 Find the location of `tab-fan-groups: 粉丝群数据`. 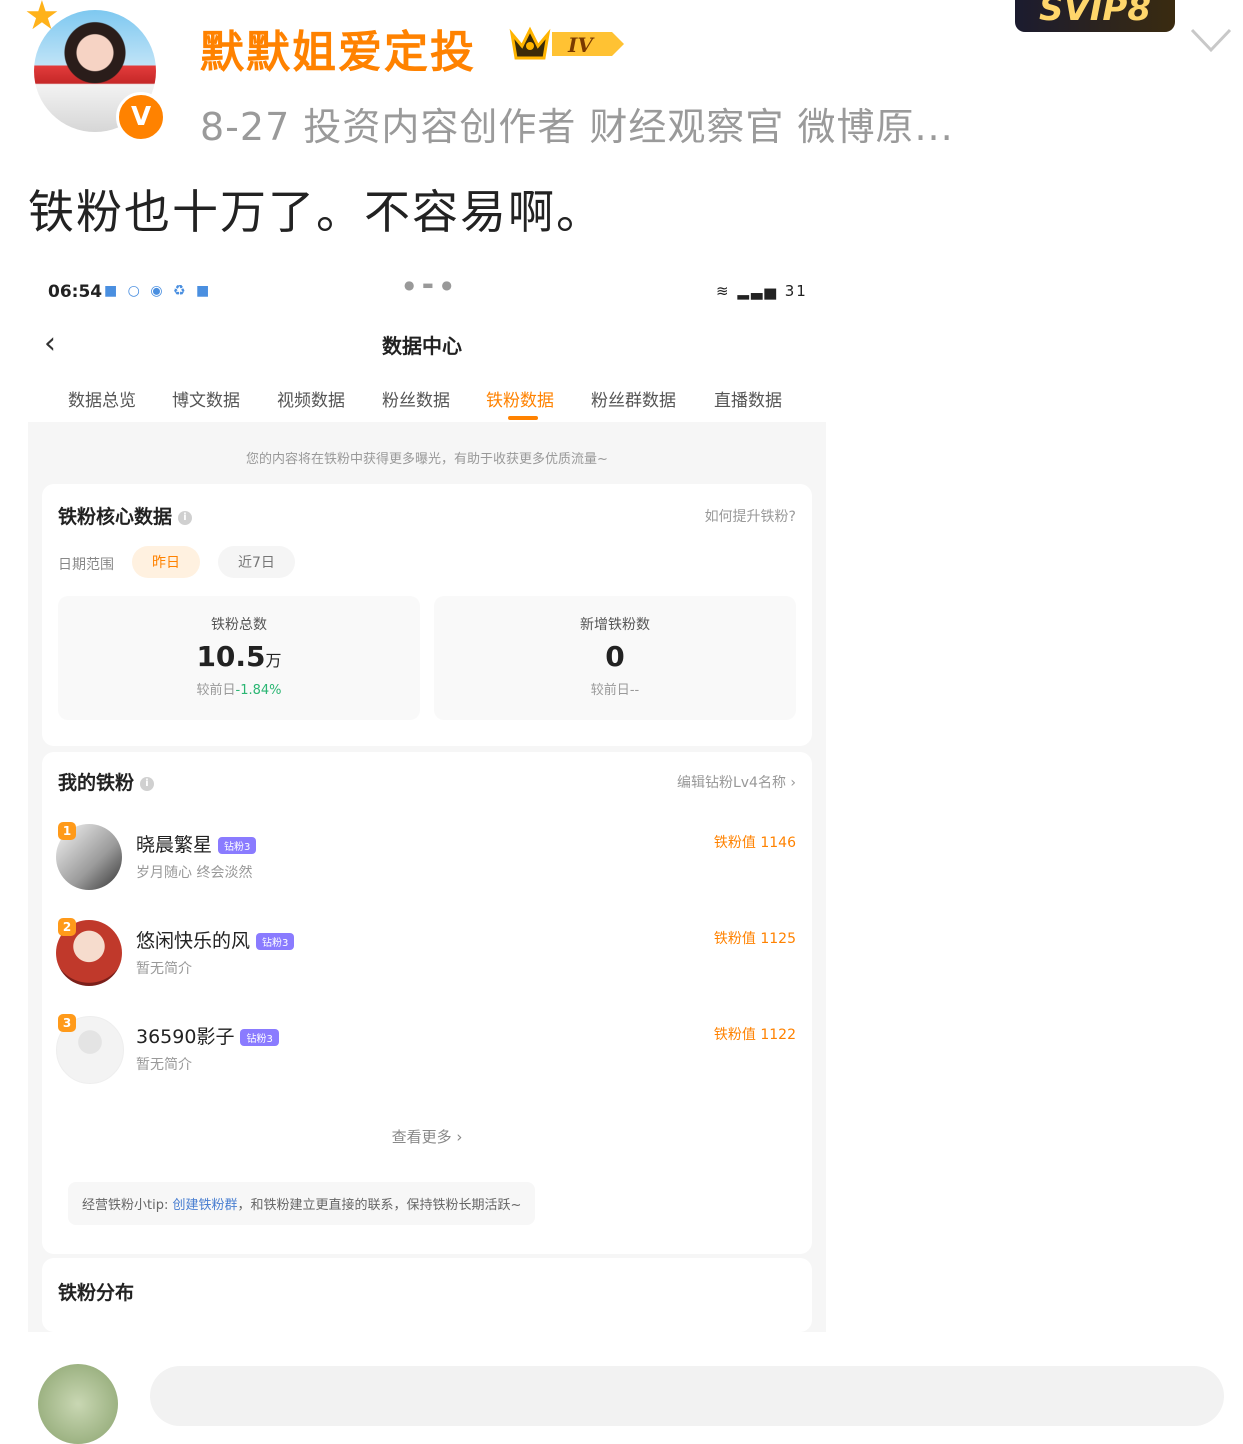

tab-fan-groups: 粉丝群数据 is located at coordinates (633, 398).